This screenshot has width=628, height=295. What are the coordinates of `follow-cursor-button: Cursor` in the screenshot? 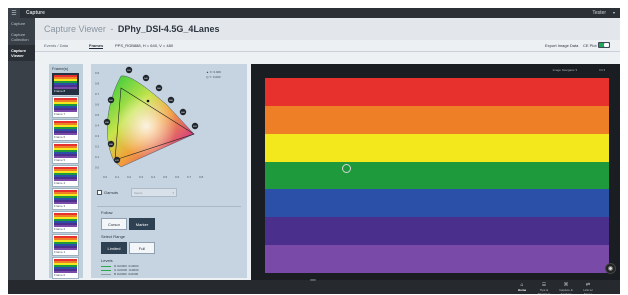 It's located at (114, 224).